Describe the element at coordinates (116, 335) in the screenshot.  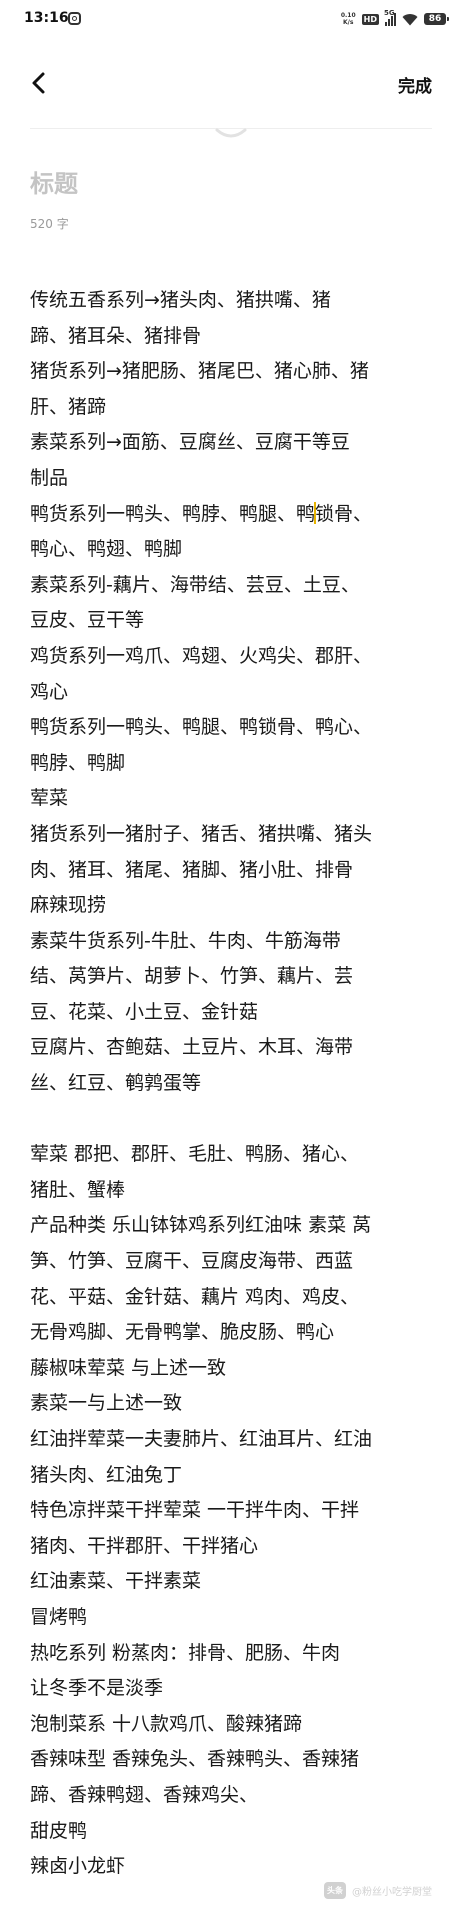
I see `text-line: 蹄、猪耳朵、猪排骨` at that location.